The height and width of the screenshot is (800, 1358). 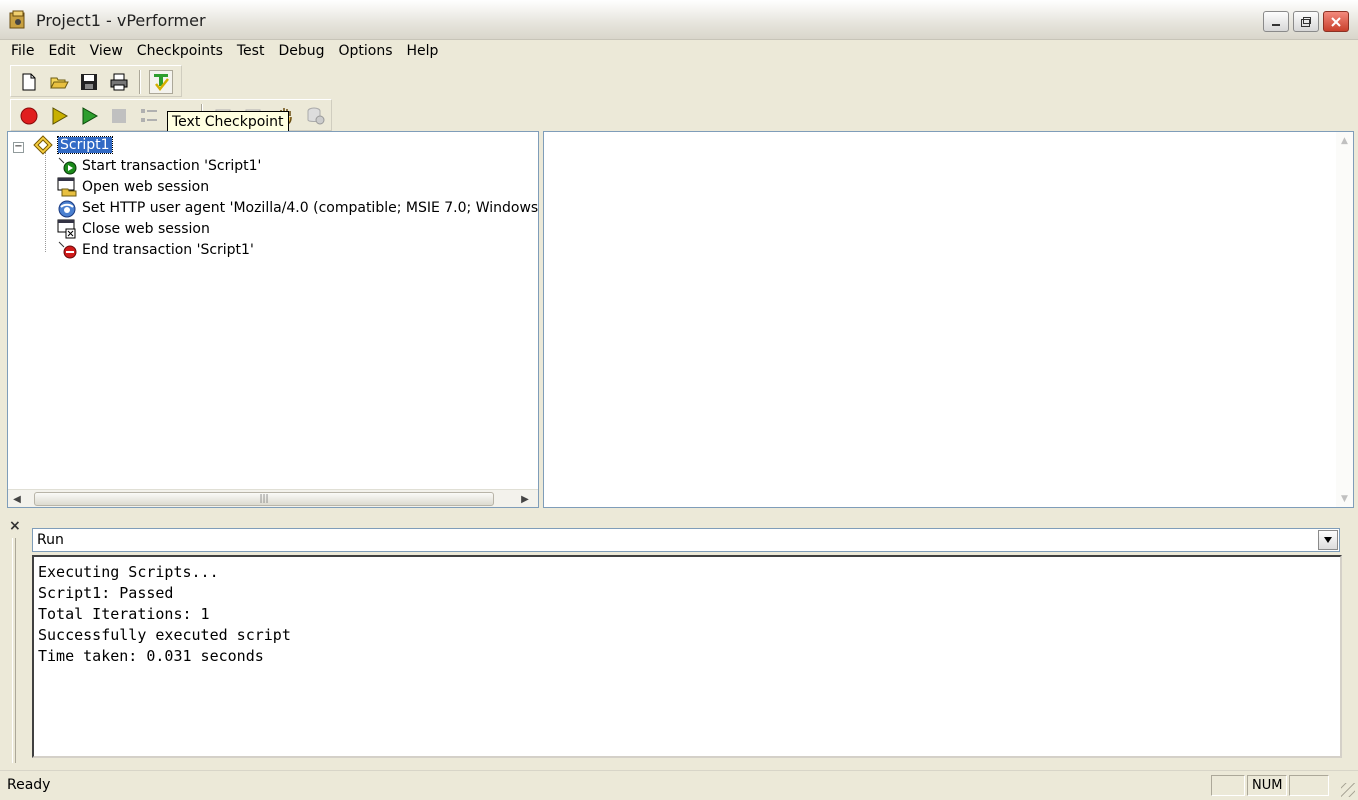 I want to click on menu-help: Help, so click(x=423, y=51).